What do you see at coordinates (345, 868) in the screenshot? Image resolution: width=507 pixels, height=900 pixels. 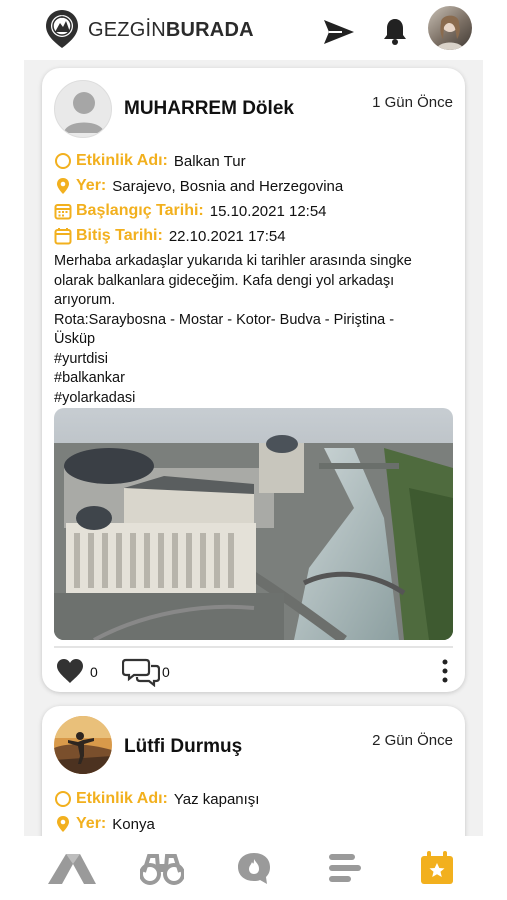 I see `list-icon` at bounding box center [345, 868].